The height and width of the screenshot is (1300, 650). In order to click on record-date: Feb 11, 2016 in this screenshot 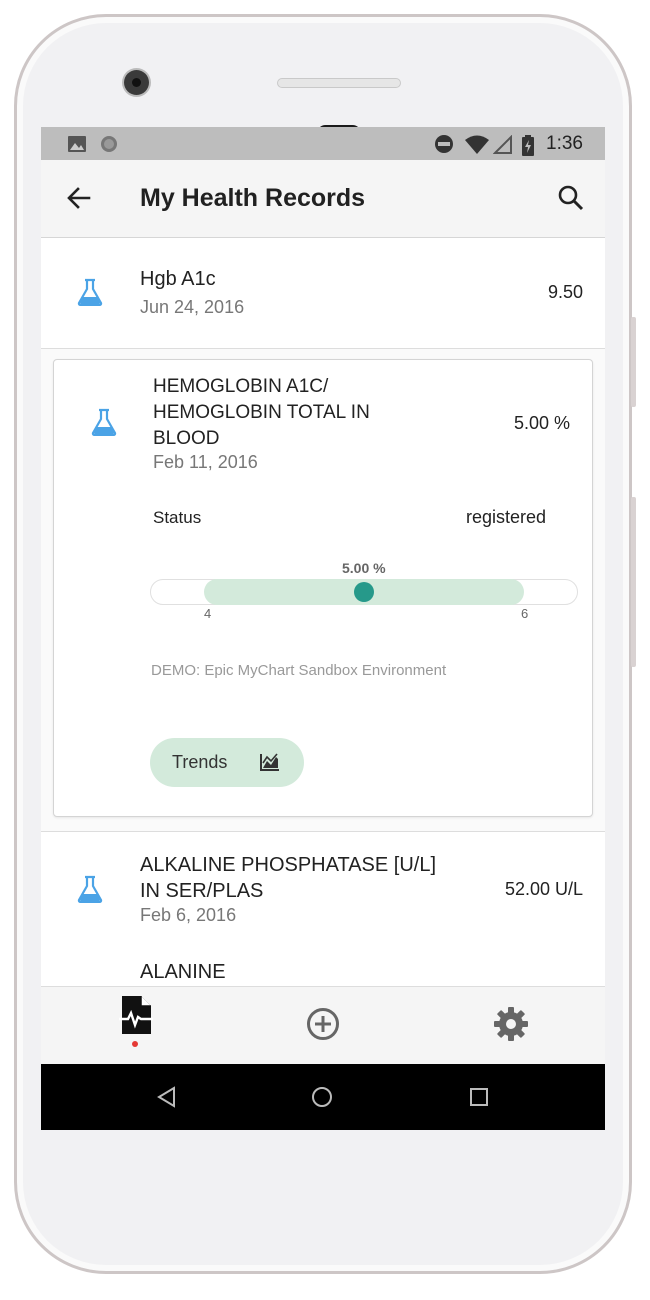, I will do `click(205, 462)`.